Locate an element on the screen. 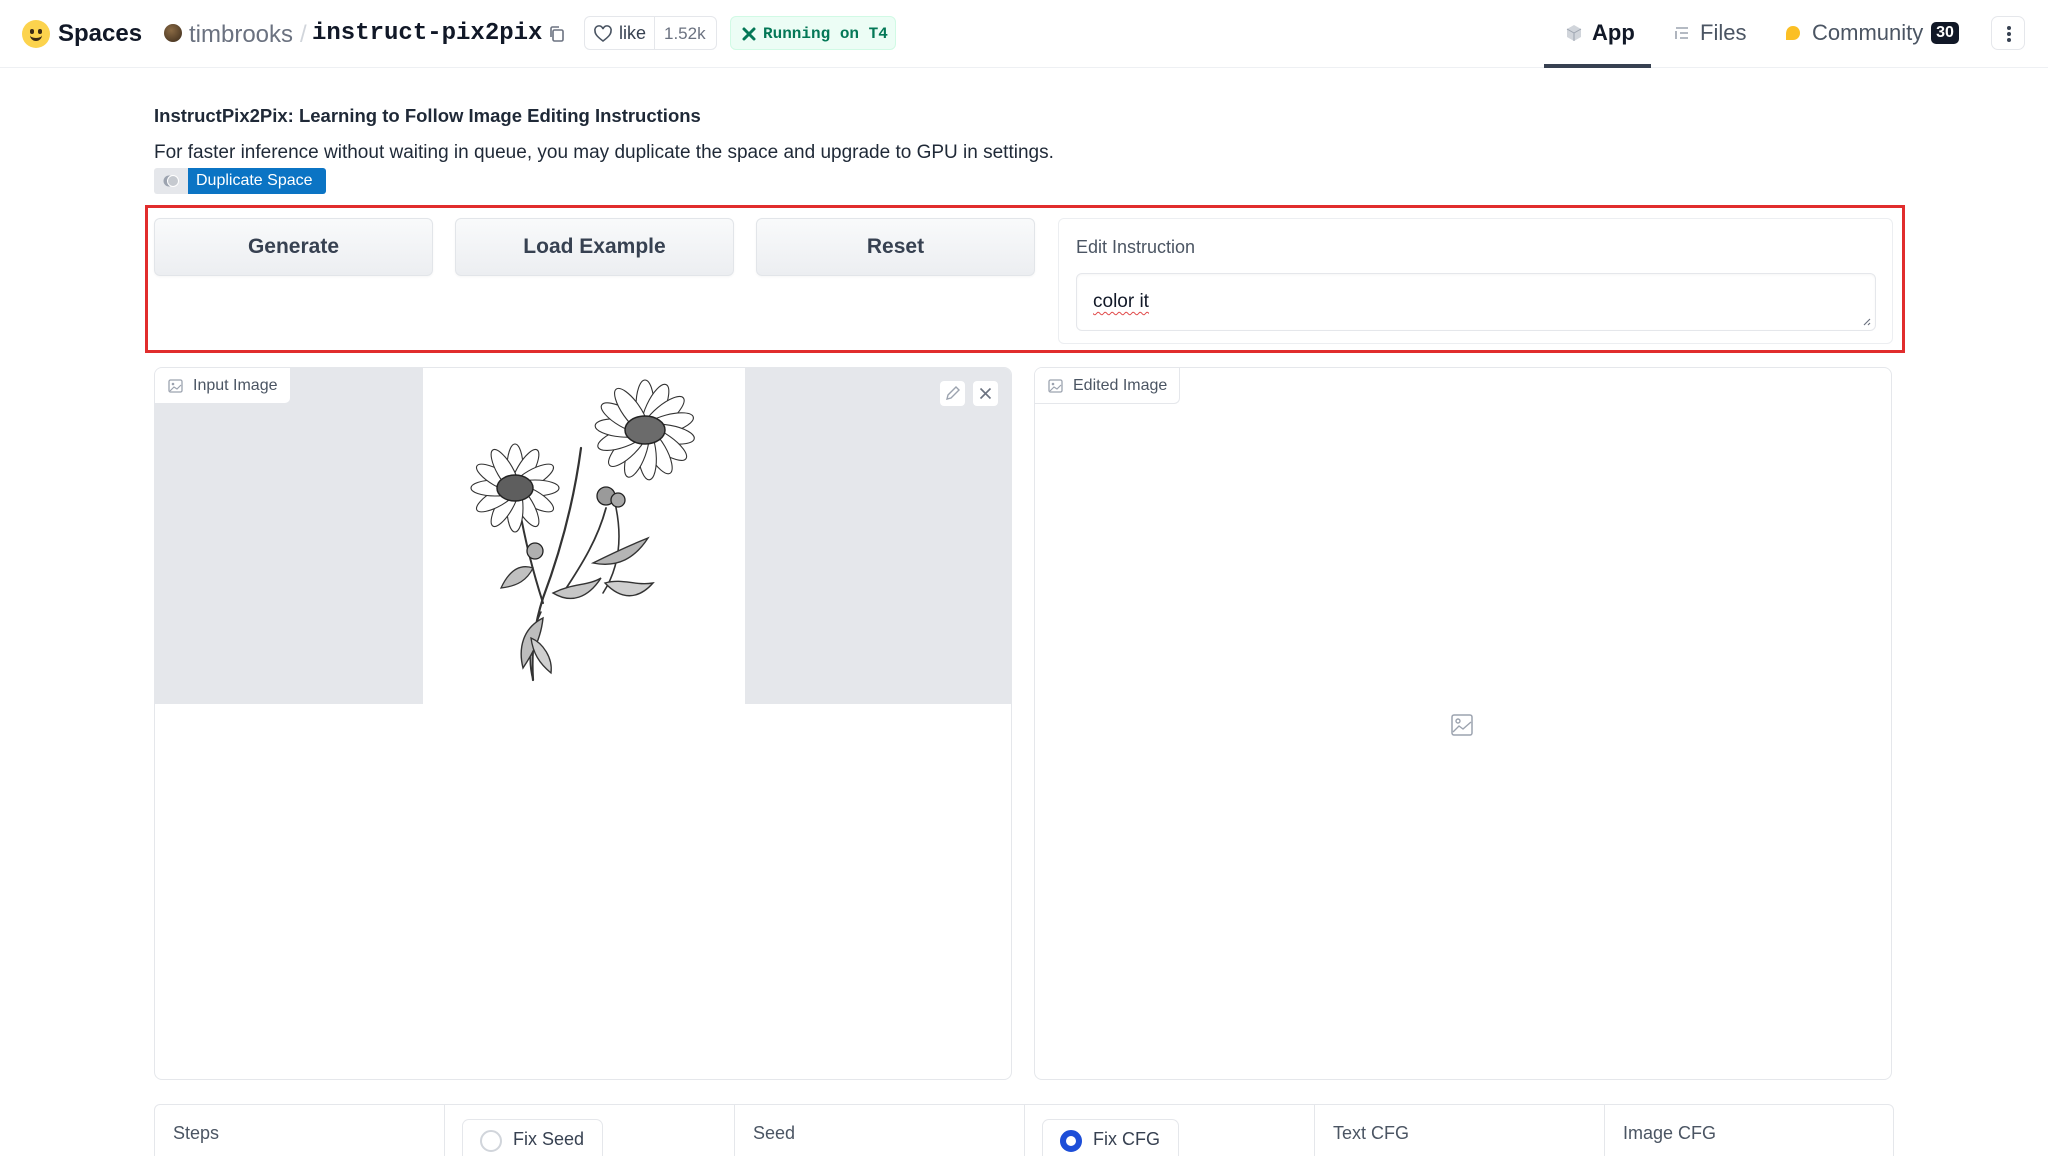 The height and width of the screenshot is (1156, 2048). owner-avatar is located at coordinates (173, 33).